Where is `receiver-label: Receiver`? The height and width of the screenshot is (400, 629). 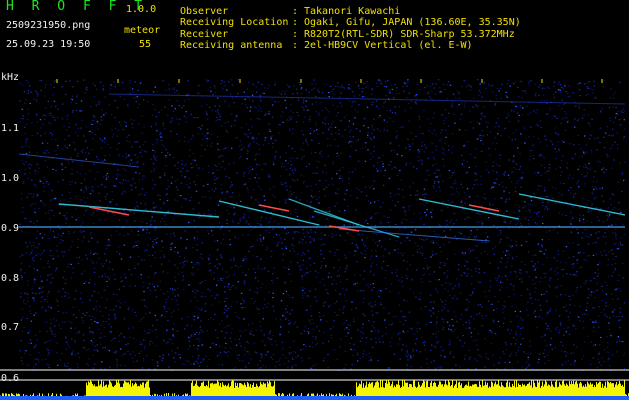
receiver-label: Receiver is located at coordinates (204, 34).